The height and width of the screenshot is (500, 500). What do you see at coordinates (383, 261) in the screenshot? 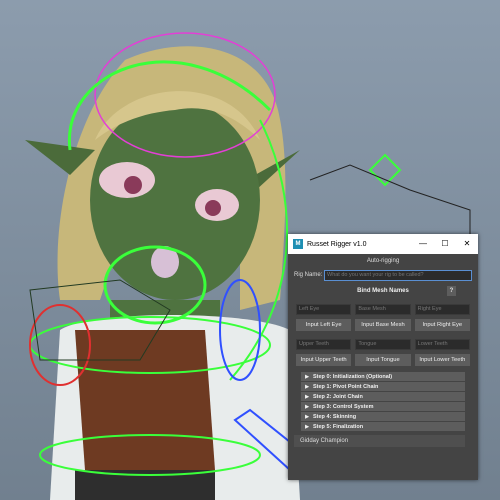
I see `auto-rigging-heading: Auto-rigging` at bounding box center [383, 261].